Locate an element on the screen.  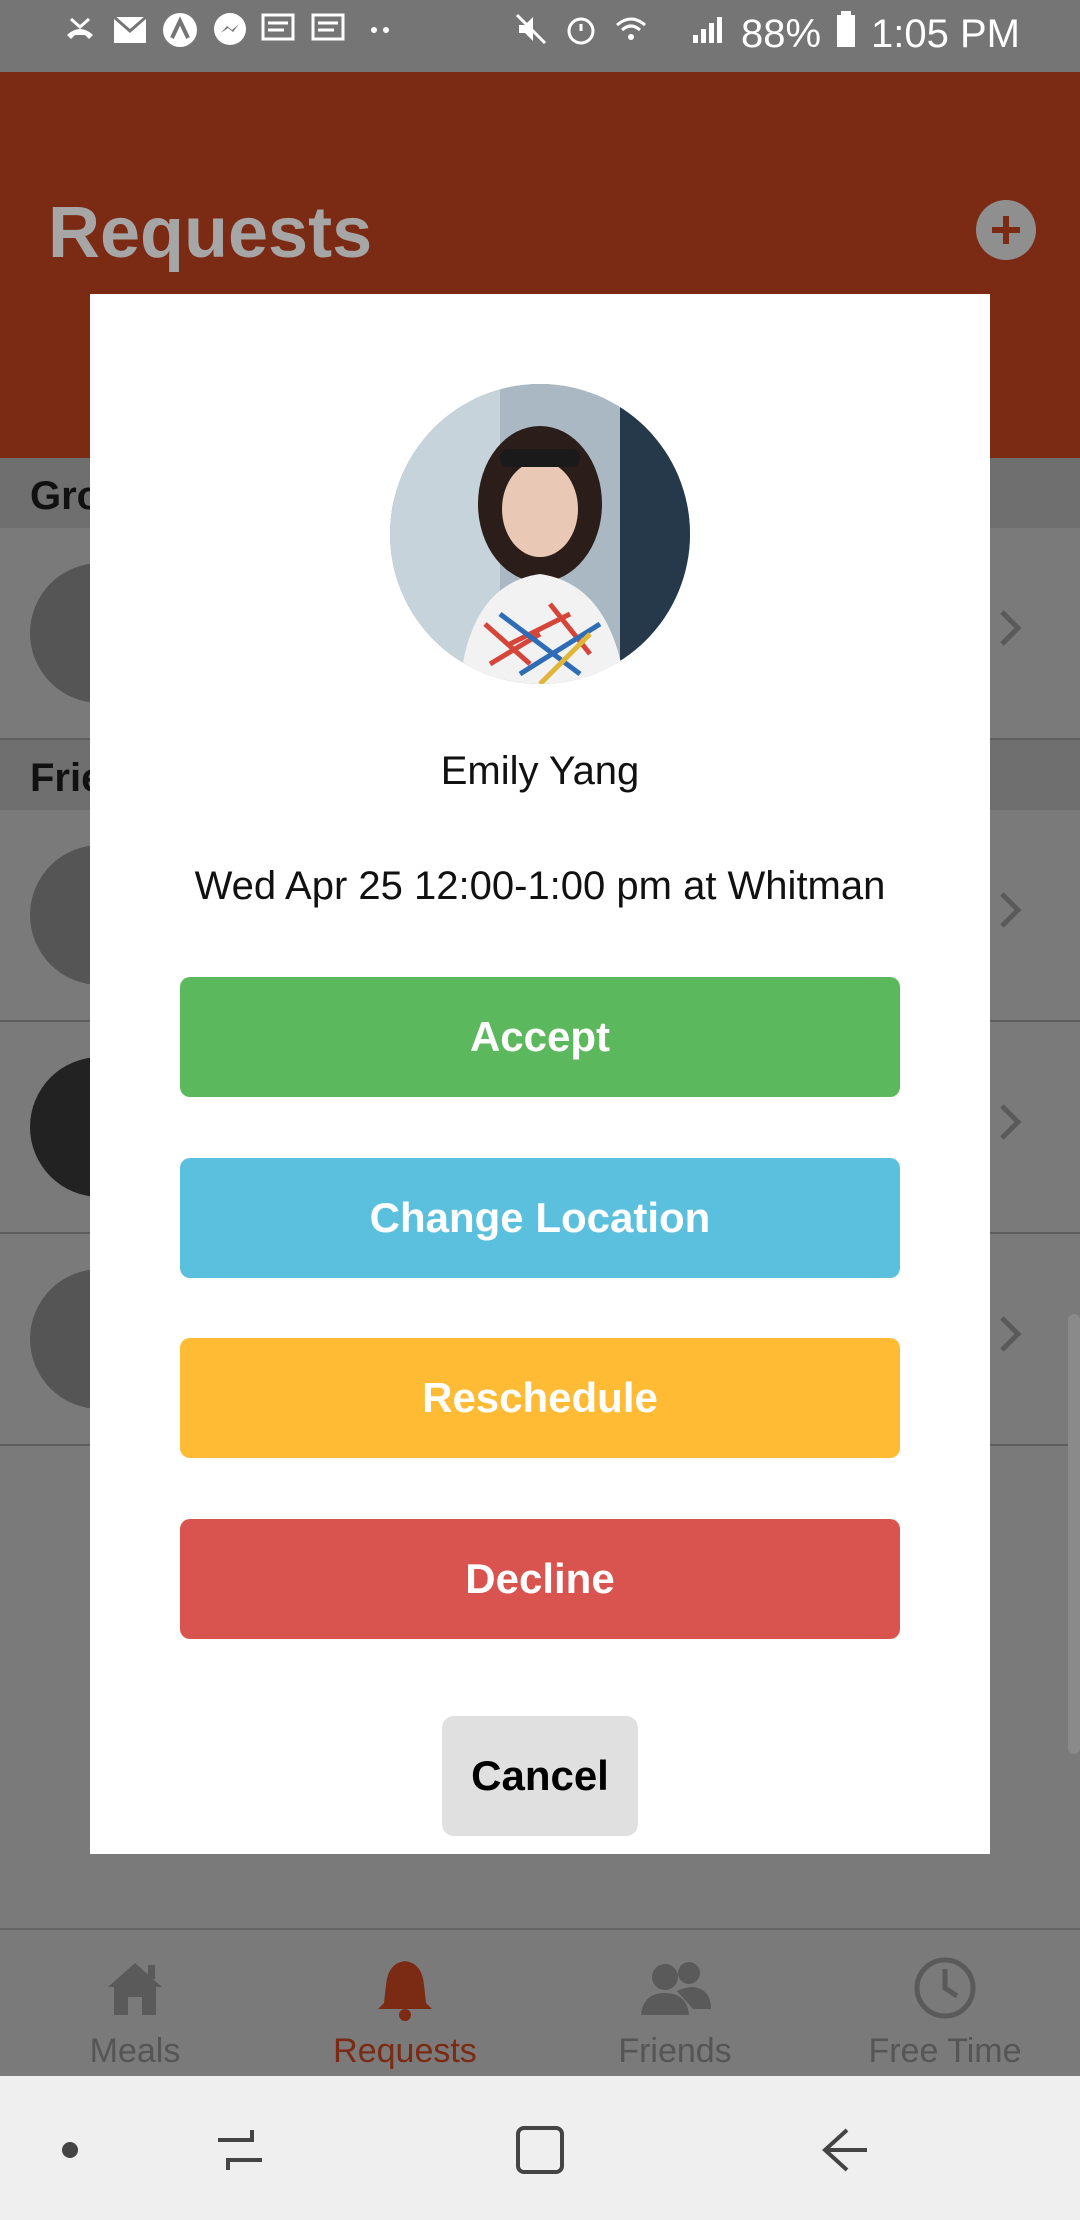
page-title: Requests is located at coordinates (210, 233).